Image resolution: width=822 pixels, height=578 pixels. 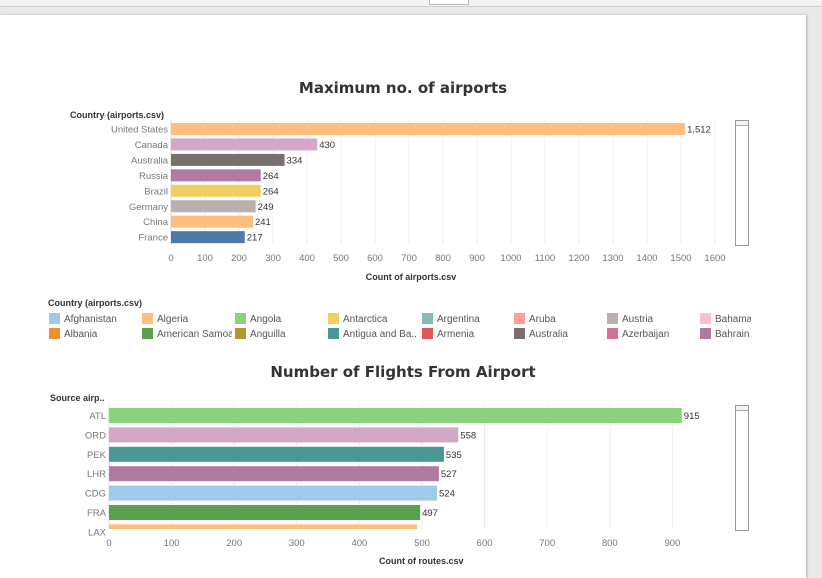 I want to click on chart2-value-label: 497, so click(x=430, y=513).